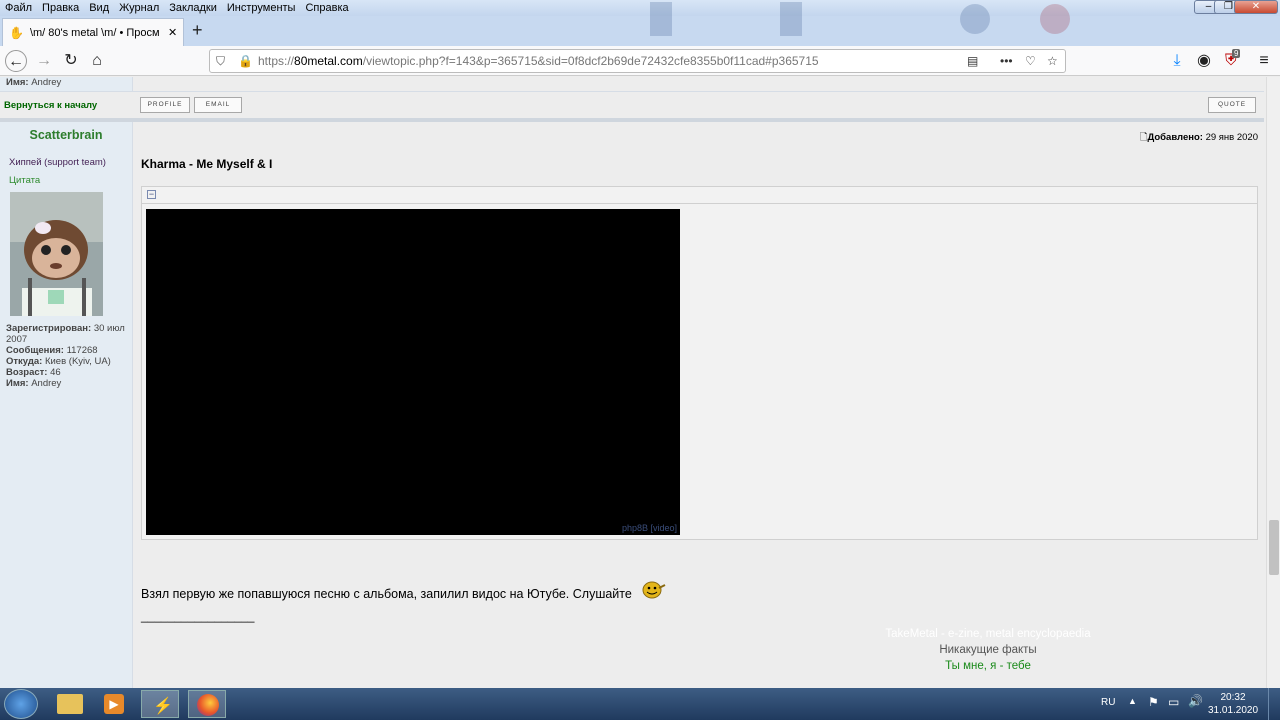 This screenshot has width=1280, height=720. I want to click on tracking-shield-icon: ⛉, so click(220, 61).